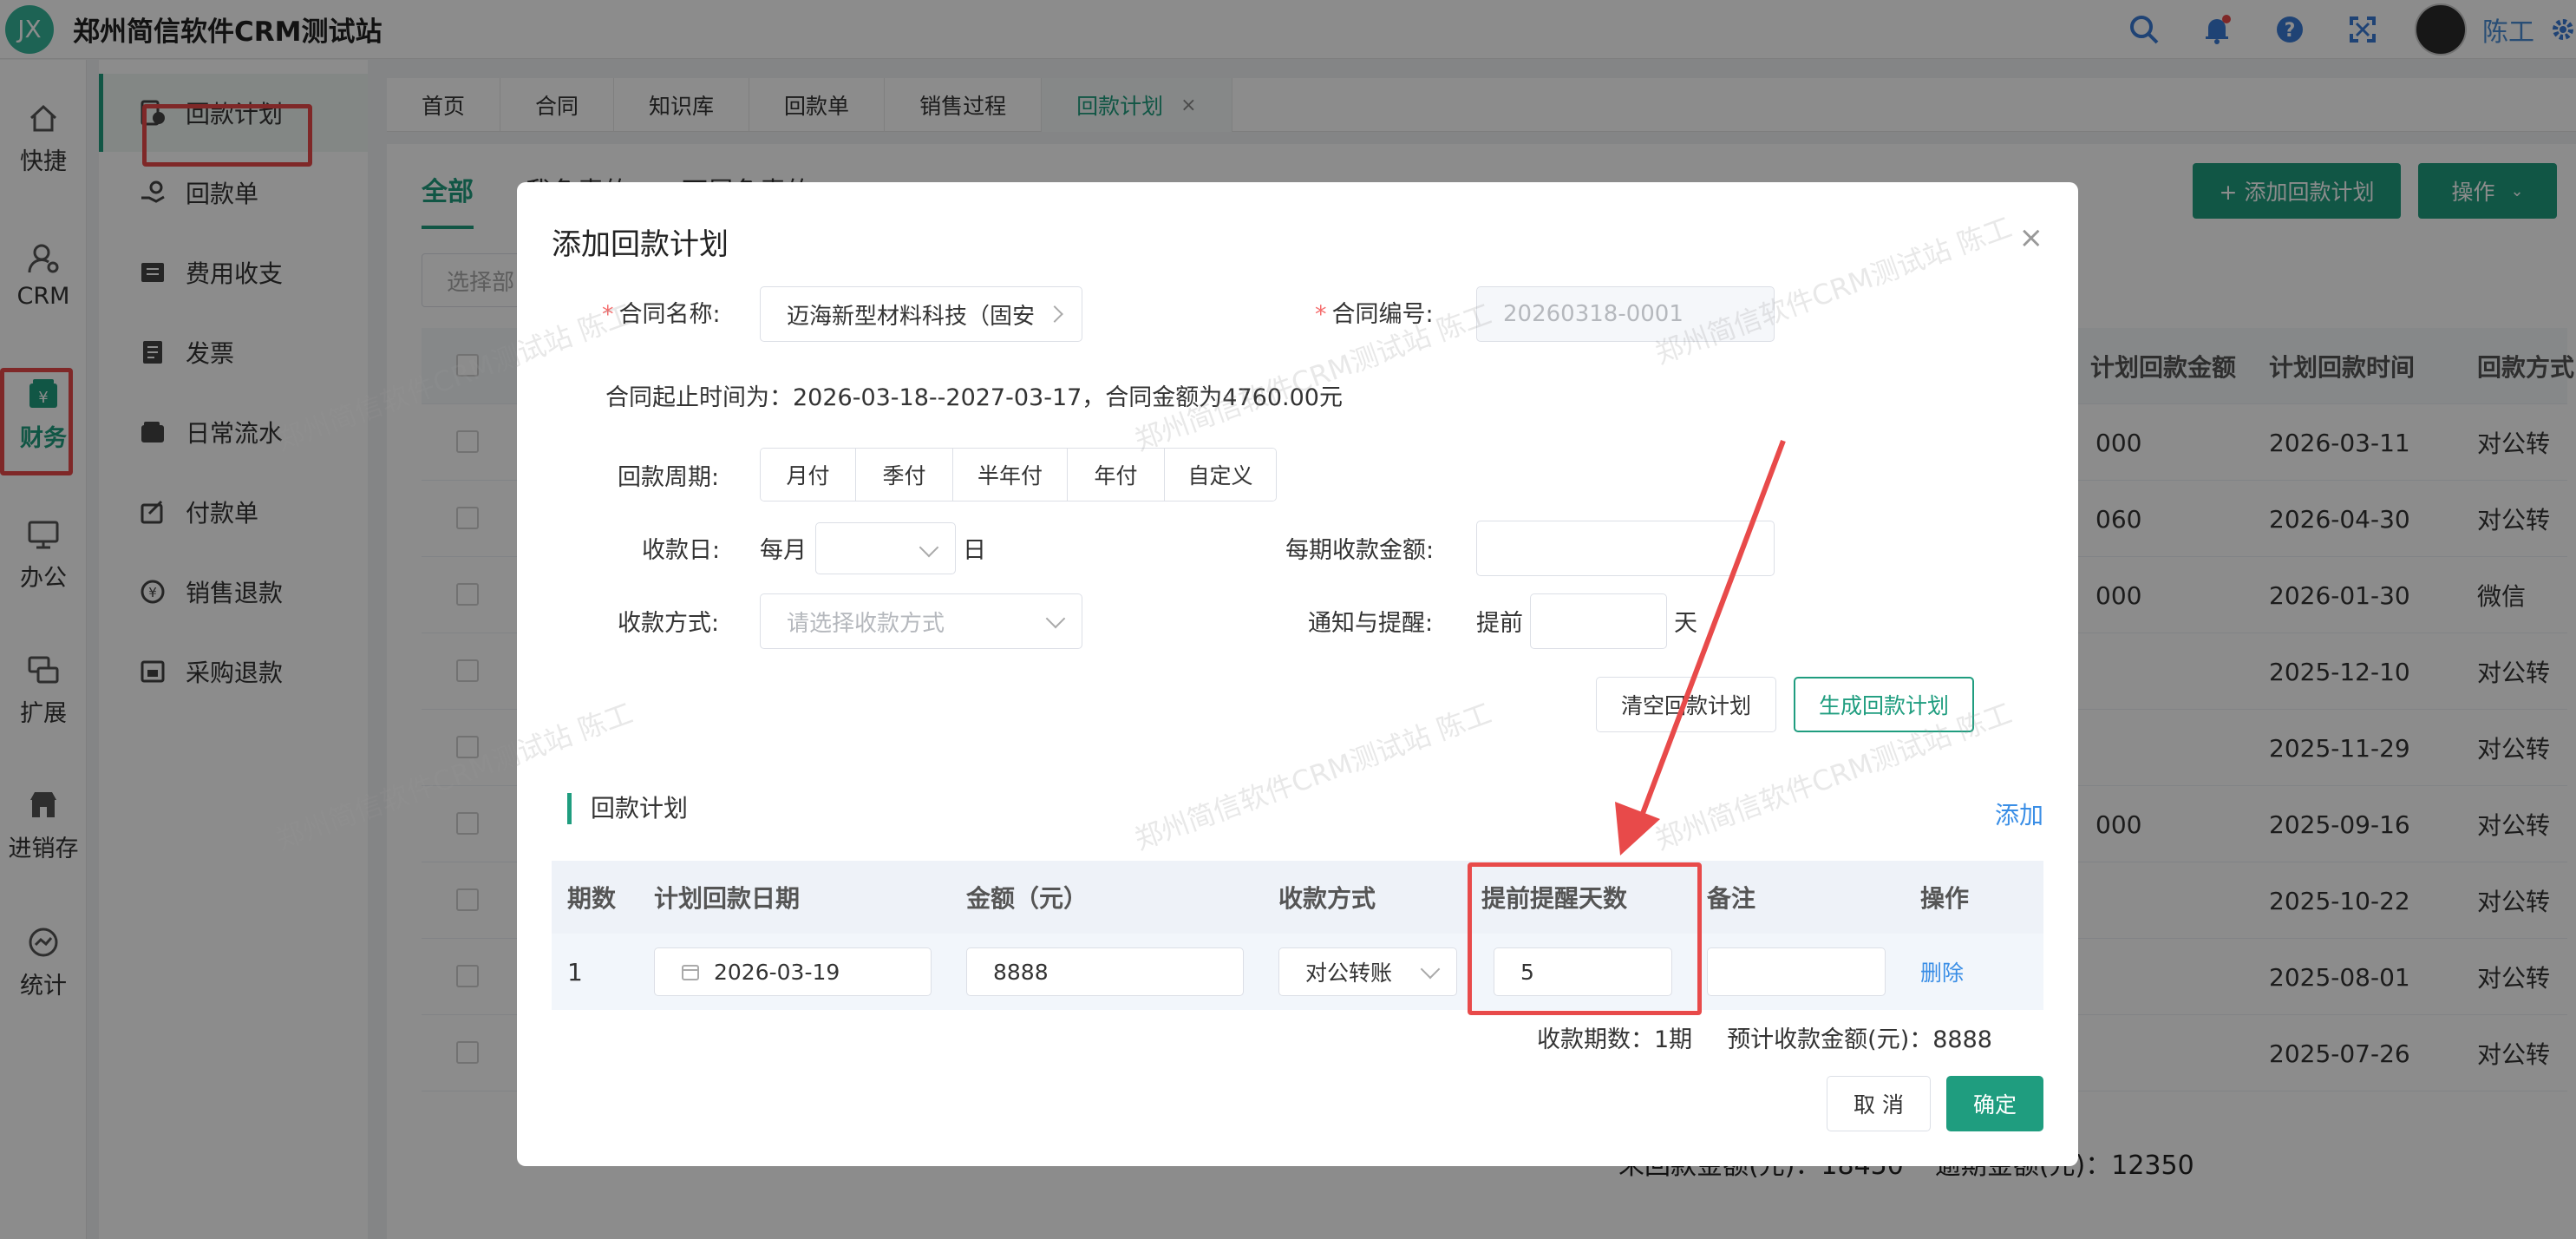  What do you see at coordinates (783, 551) in the screenshot?
I see `day-prefix: 每月` at bounding box center [783, 551].